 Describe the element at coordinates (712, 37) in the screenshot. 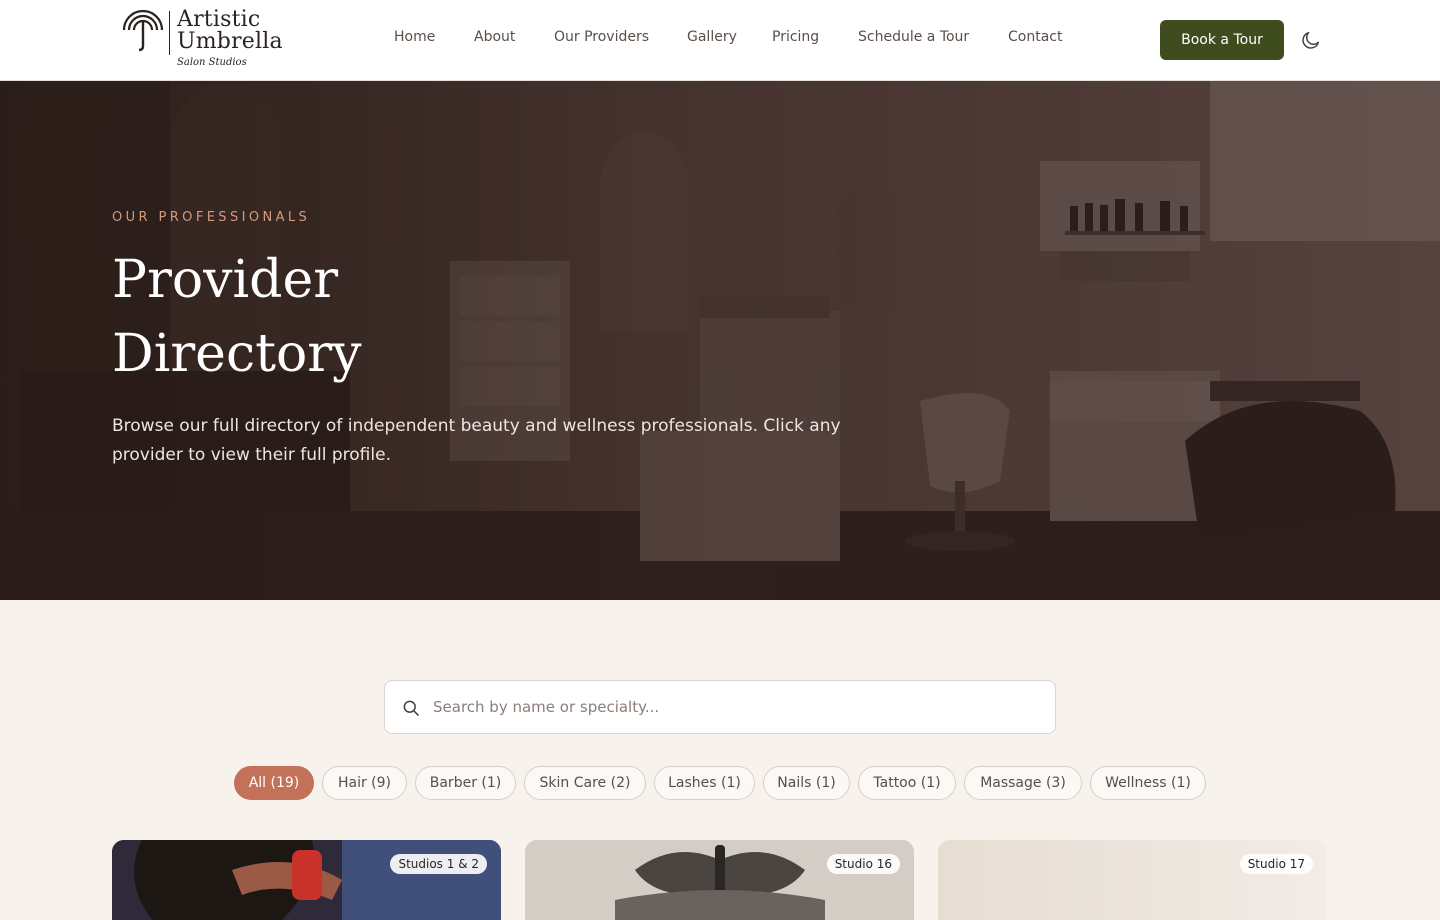

I see `nav-gallery: Gallery` at that location.